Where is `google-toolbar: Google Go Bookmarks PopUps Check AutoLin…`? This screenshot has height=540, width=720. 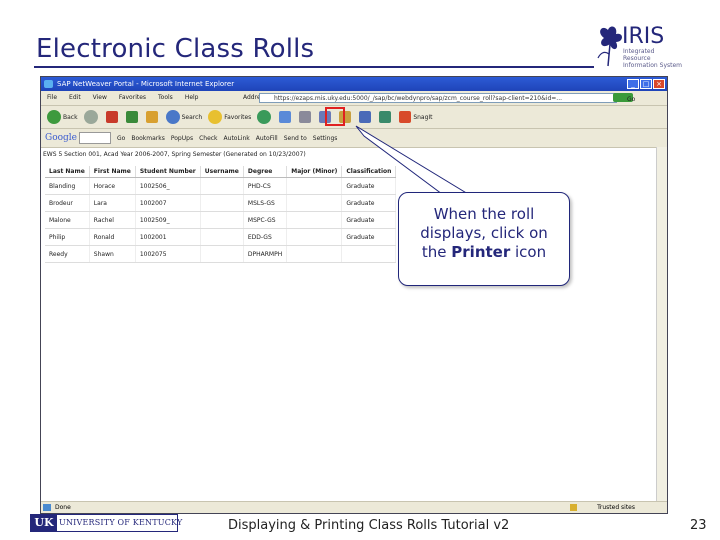 google-toolbar: Google Go Bookmarks PopUps Check AutoLin… is located at coordinates (354, 138).